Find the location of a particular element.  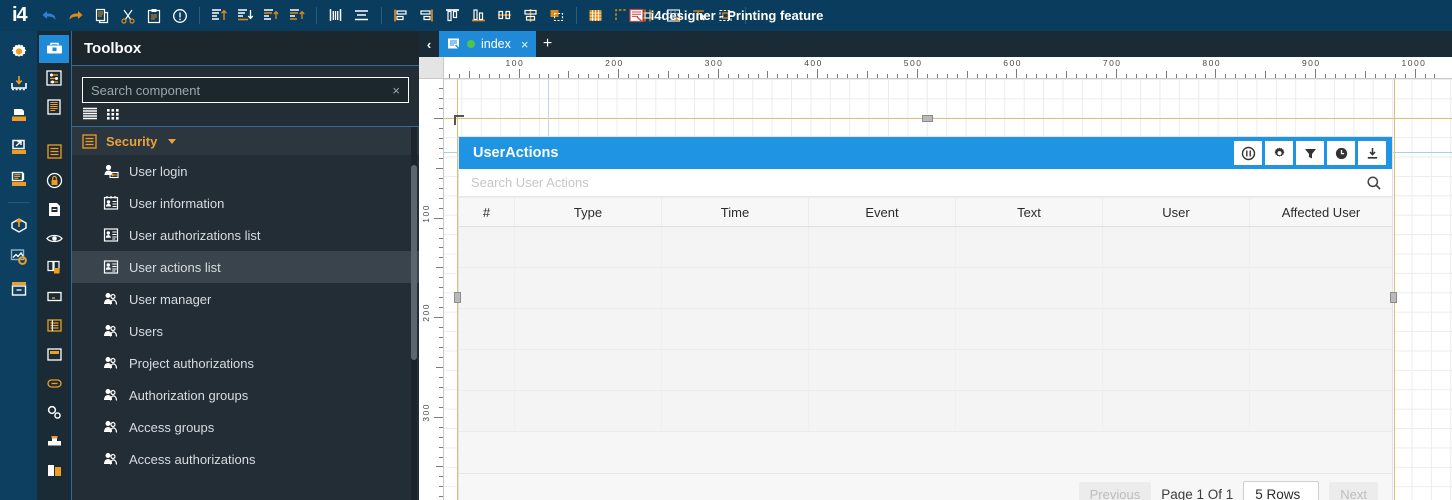

vertical-ruler: 100200300400 is located at coordinates (431, 289).